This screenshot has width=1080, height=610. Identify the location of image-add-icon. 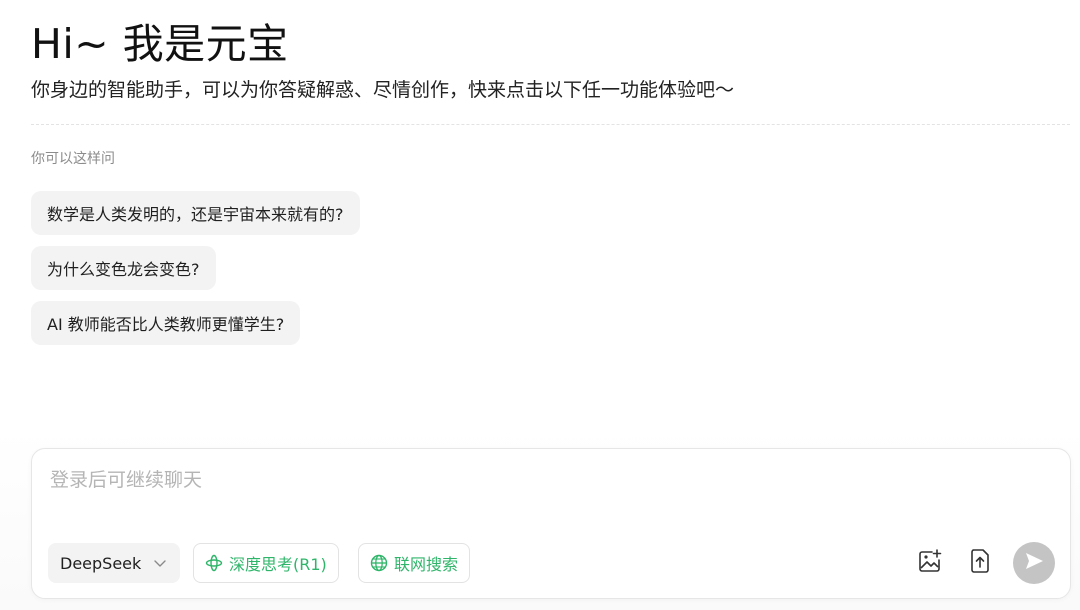
(930, 563).